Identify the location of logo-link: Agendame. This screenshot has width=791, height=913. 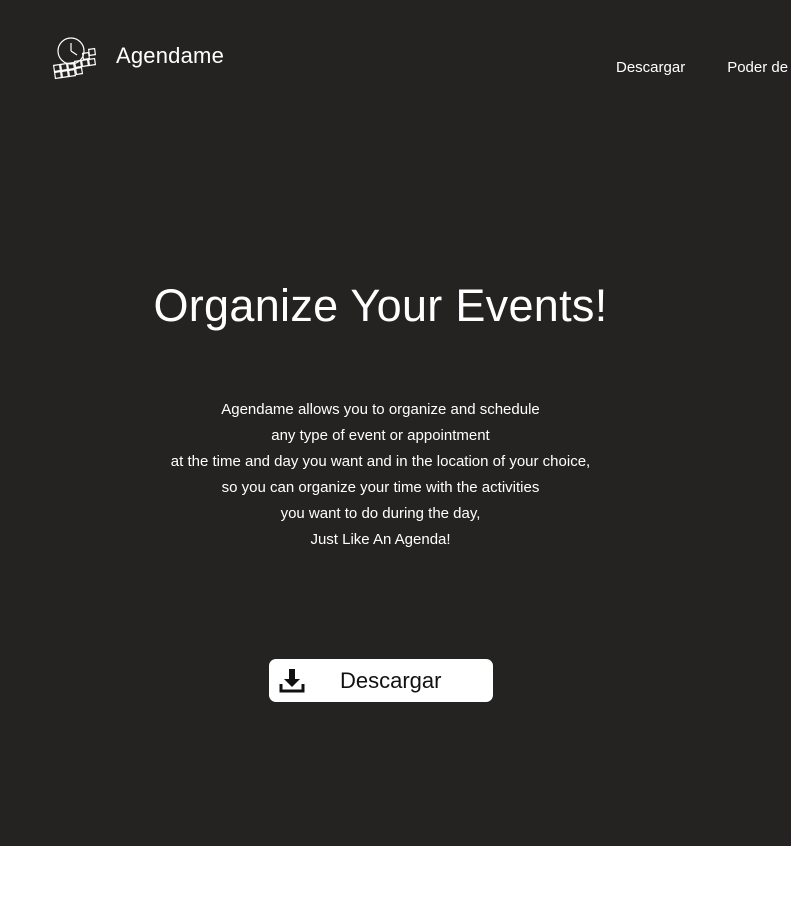
(138, 58).